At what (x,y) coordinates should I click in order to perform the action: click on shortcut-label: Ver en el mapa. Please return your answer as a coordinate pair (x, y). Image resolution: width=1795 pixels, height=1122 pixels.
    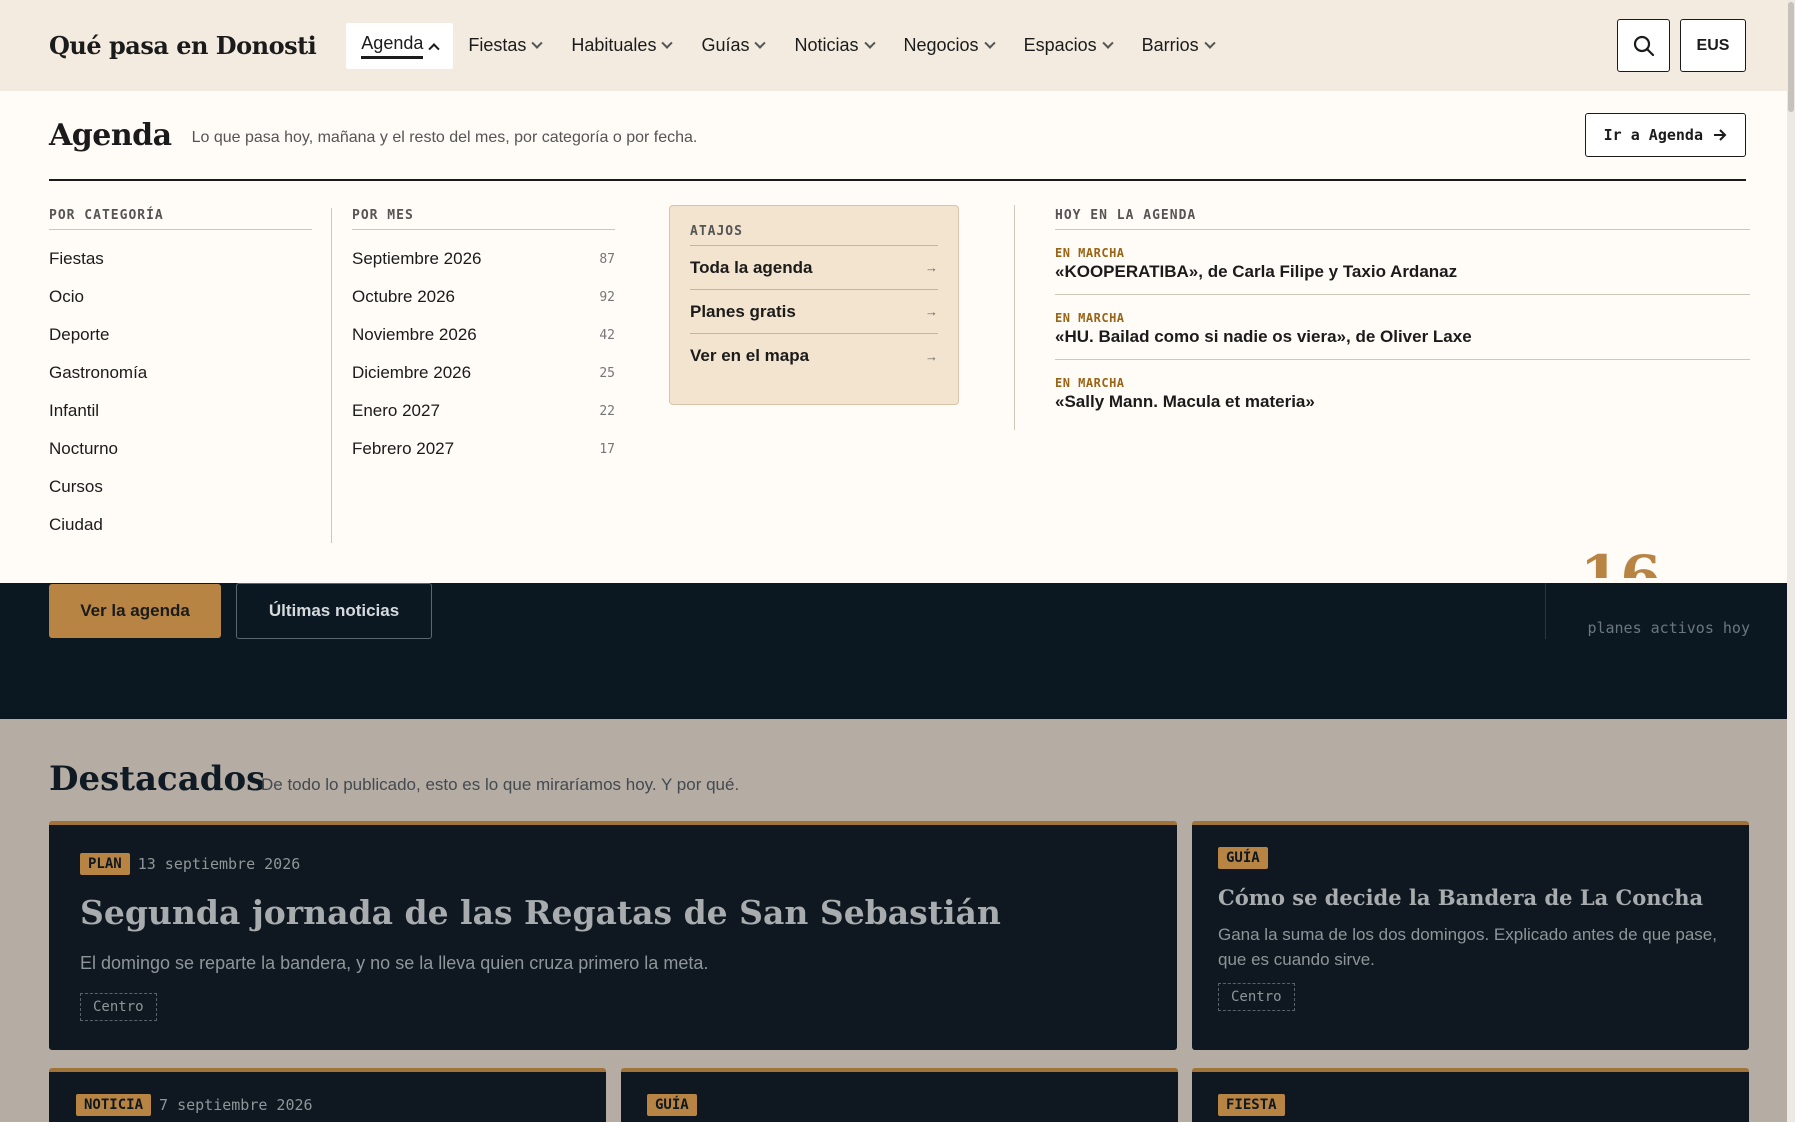
    Looking at the image, I should click on (750, 355).